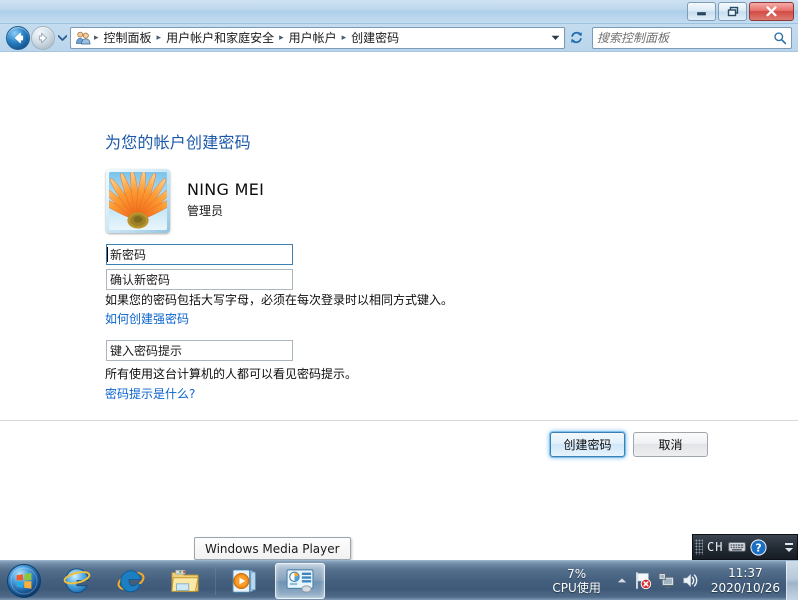  Describe the element at coordinates (185, 201) in the screenshot. I see `account-summary: NING MEI 管理员` at that location.